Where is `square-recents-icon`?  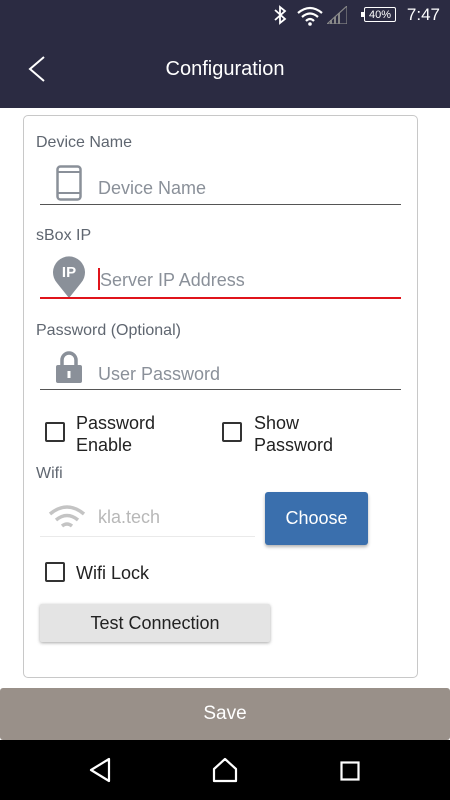 square-recents-icon is located at coordinates (350, 771).